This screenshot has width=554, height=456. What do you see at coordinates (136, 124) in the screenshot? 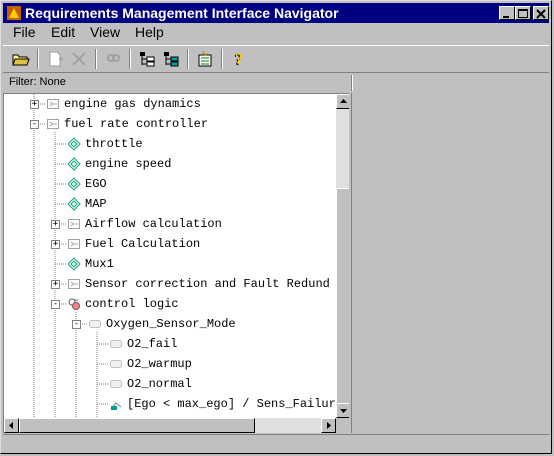
I see `tree-node-label: fuel rate controller` at bounding box center [136, 124].